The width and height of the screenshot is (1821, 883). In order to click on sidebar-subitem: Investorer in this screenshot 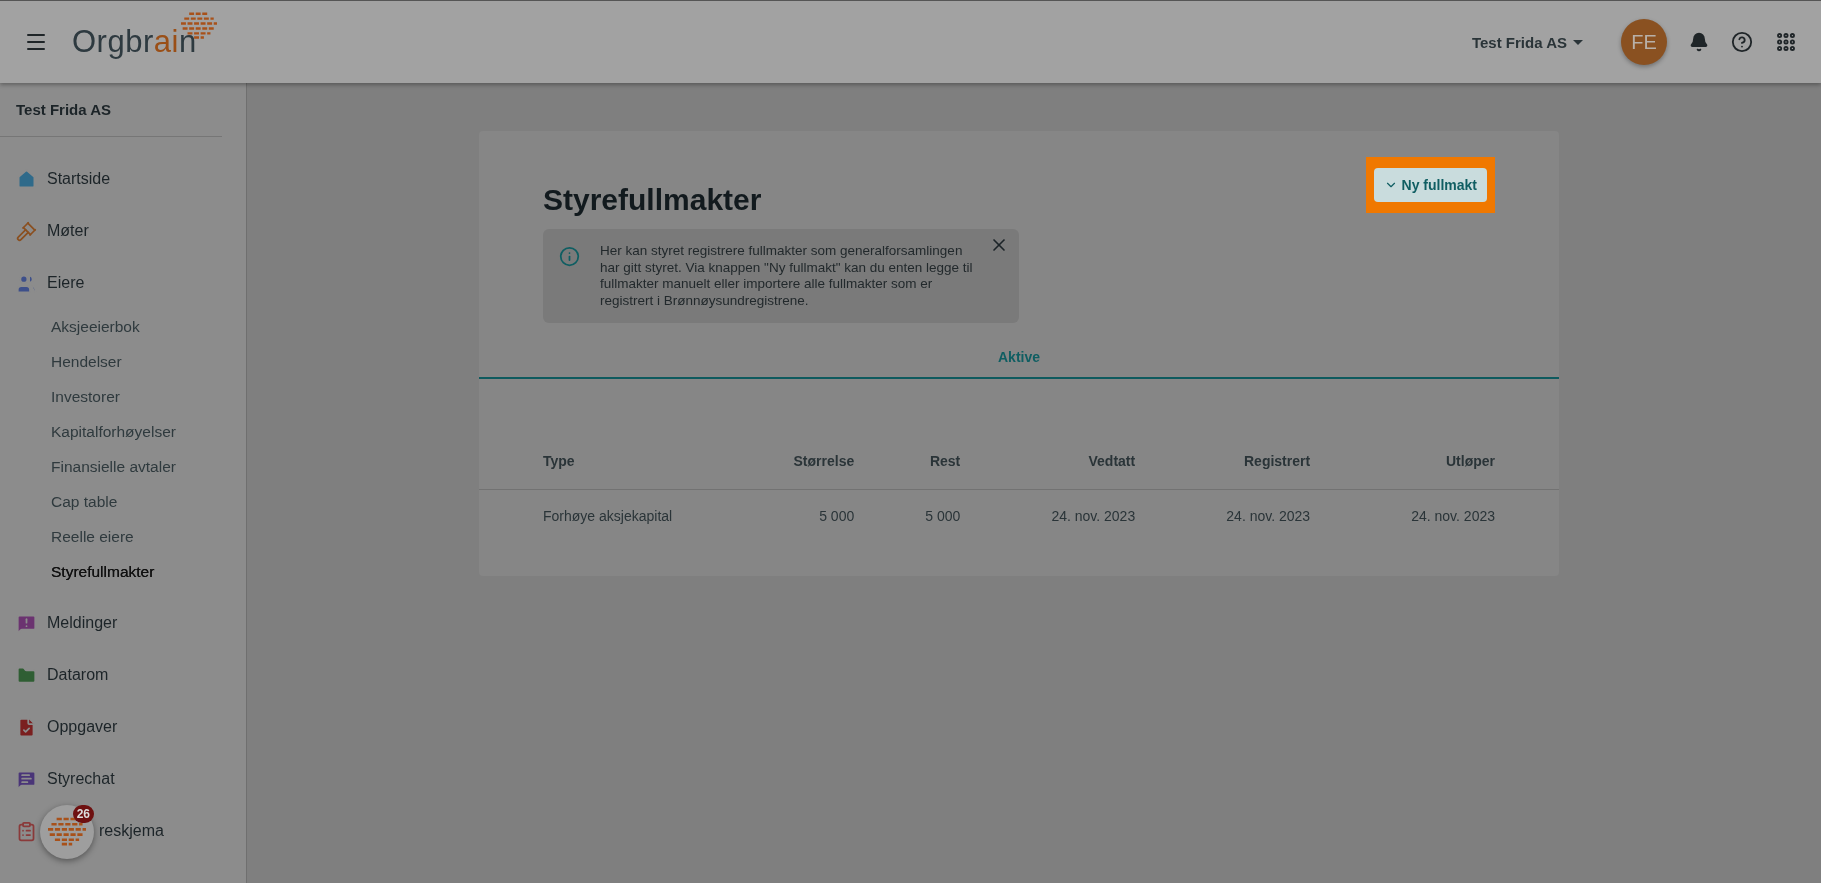, I will do `click(123, 396)`.